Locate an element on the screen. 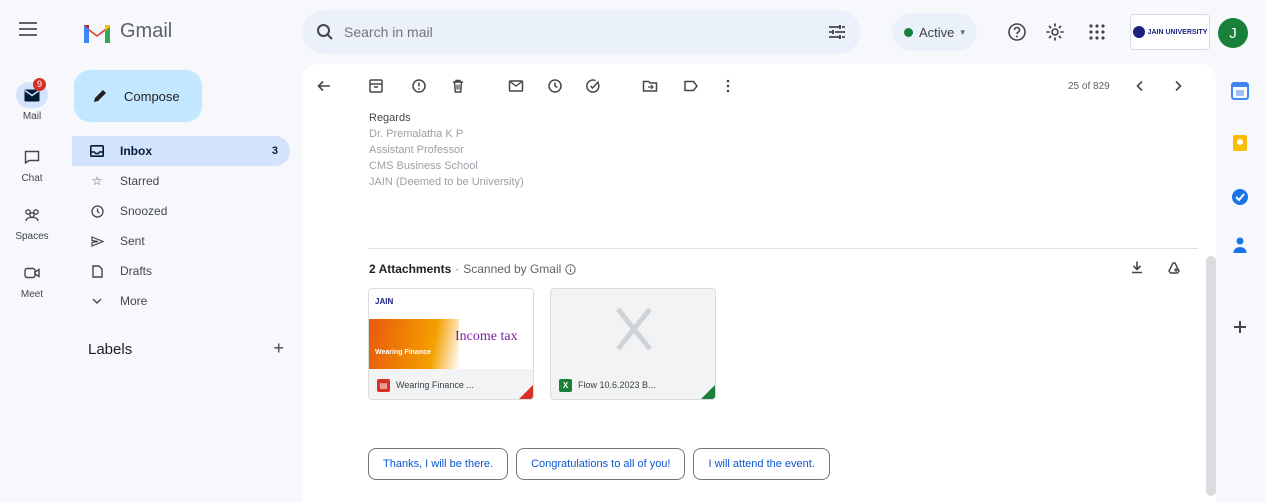  main-menu-icon is located at coordinates (28, 29).